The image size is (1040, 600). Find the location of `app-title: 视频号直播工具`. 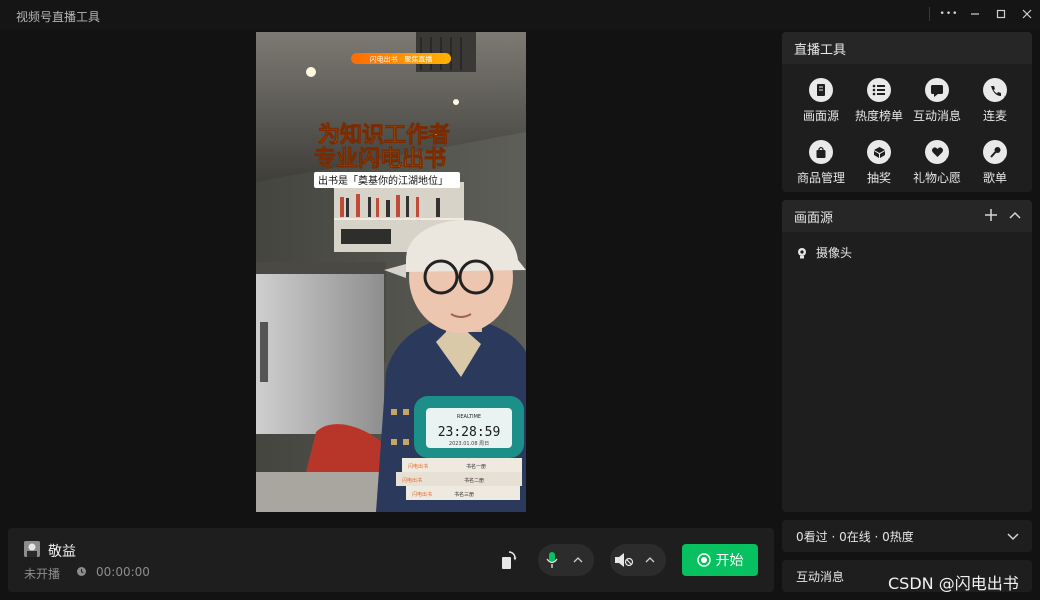

app-title: 视频号直播工具 is located at coordinates (58, 17).